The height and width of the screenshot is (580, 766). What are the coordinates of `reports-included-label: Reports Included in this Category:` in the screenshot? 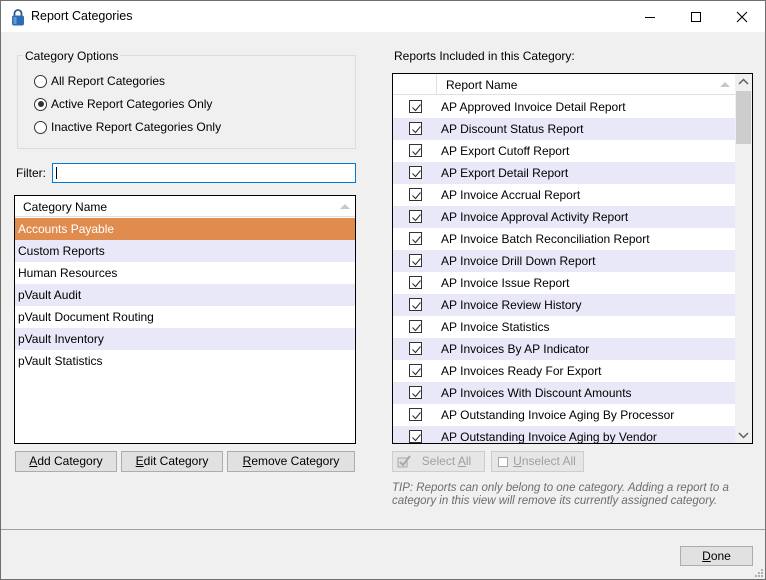 It's located at (484, 56).